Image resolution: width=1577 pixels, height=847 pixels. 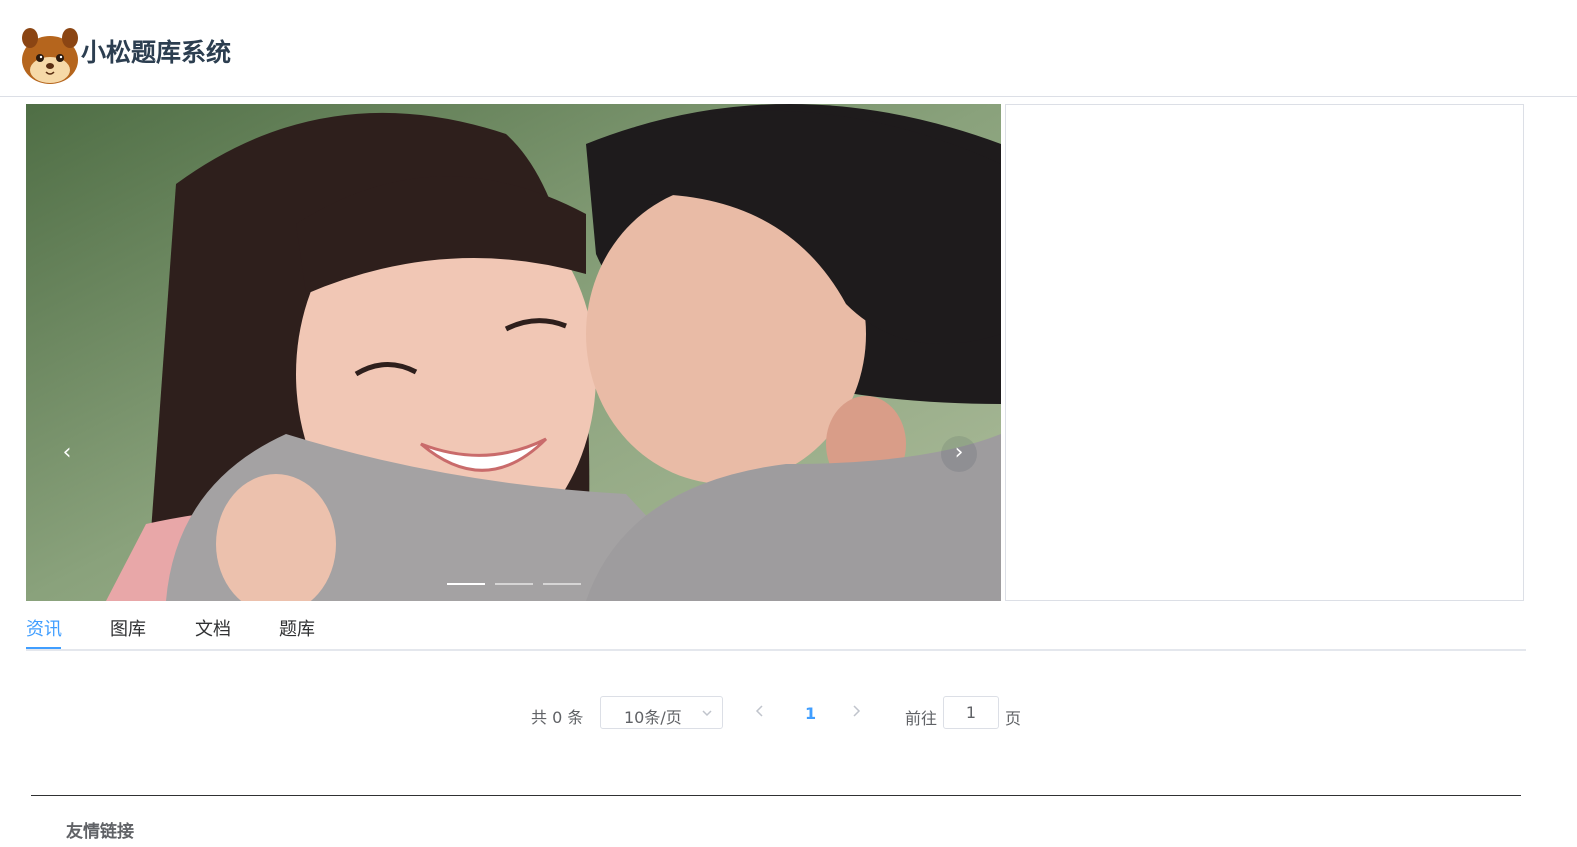 What do you see at coordinates (921, 718) in the screenshot?
I see `goto-label: 前往` at bounding box center [921, 718].